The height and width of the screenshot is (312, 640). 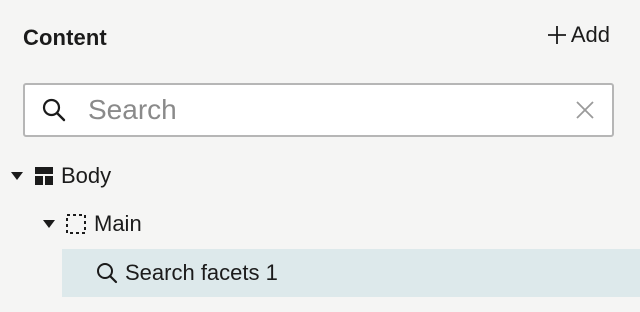 What do you see at coordinates (201, 272) in the screenshot?
I see `tree-item-label: Search facets 1` at bounding box center [201, 272].